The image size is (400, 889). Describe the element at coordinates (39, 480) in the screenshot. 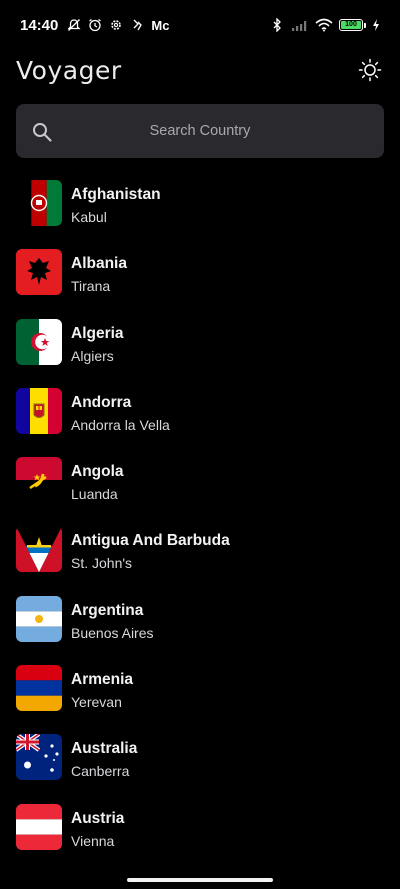

I see `angola-flag-icon` at that location.